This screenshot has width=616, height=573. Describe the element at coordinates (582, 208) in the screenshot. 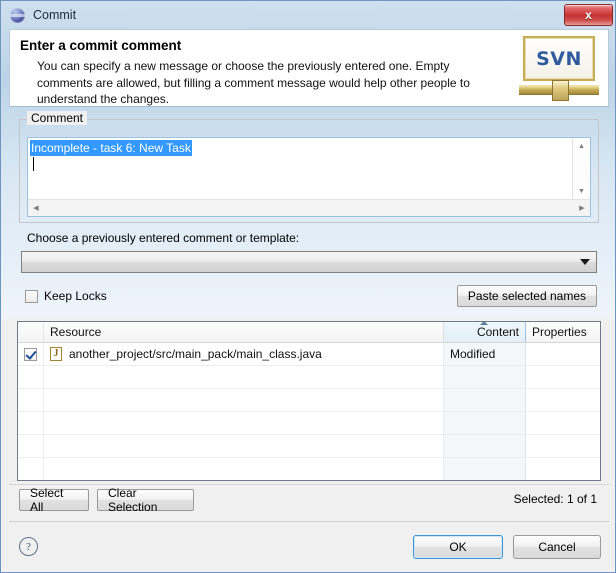

I see `scroll-right-icon: ▶` at that location.